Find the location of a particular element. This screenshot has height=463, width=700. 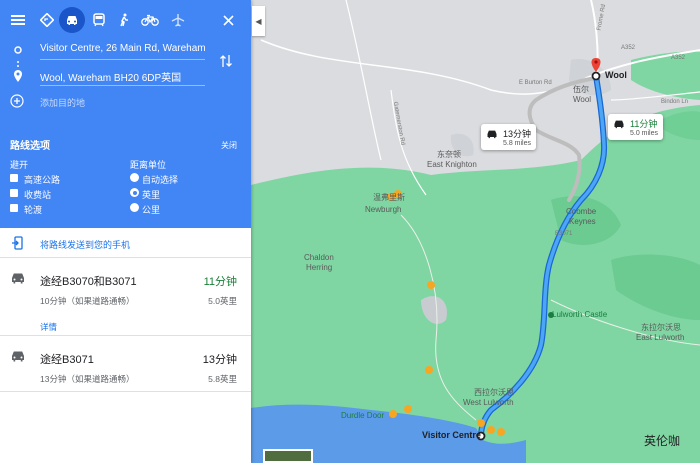

route-2-title: 途经B3071 is located at coordinates (67, 360).